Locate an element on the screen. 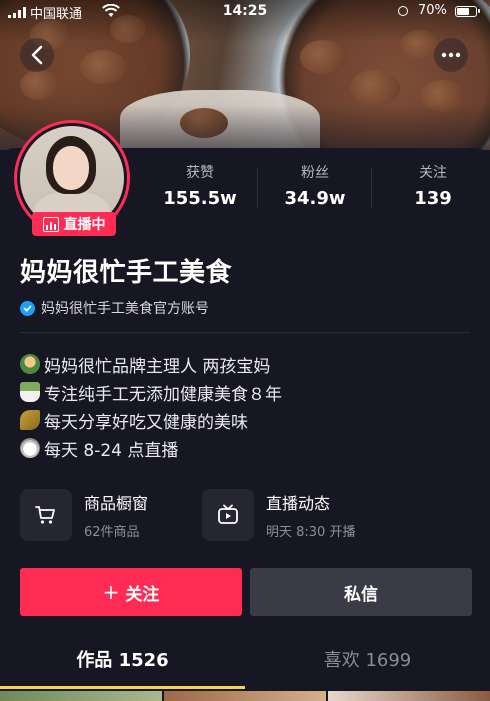 This screenshot has height=701, width=490. bio-line: 妈妈很忙品牌主理人 两孩宝妈 is located at coordinates (151, 364).